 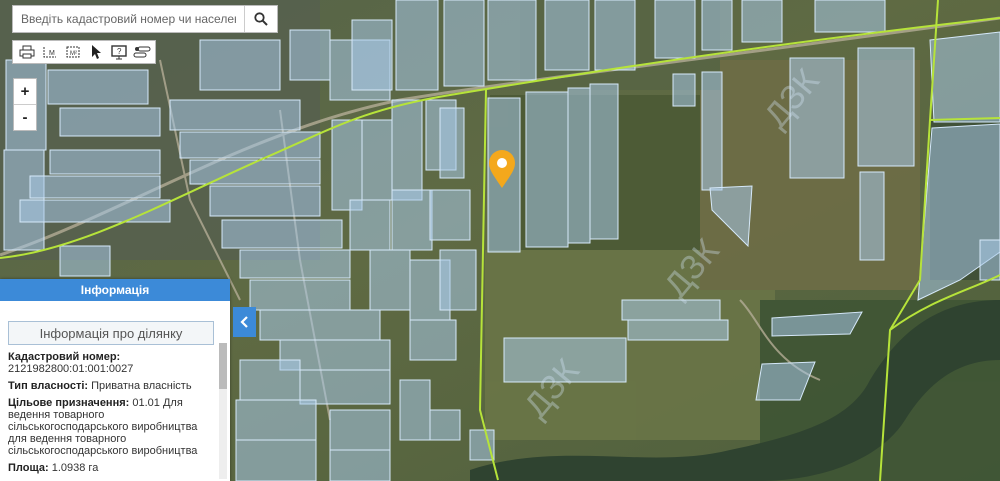 I want to click on layers-button, so click(x=141, y=52).